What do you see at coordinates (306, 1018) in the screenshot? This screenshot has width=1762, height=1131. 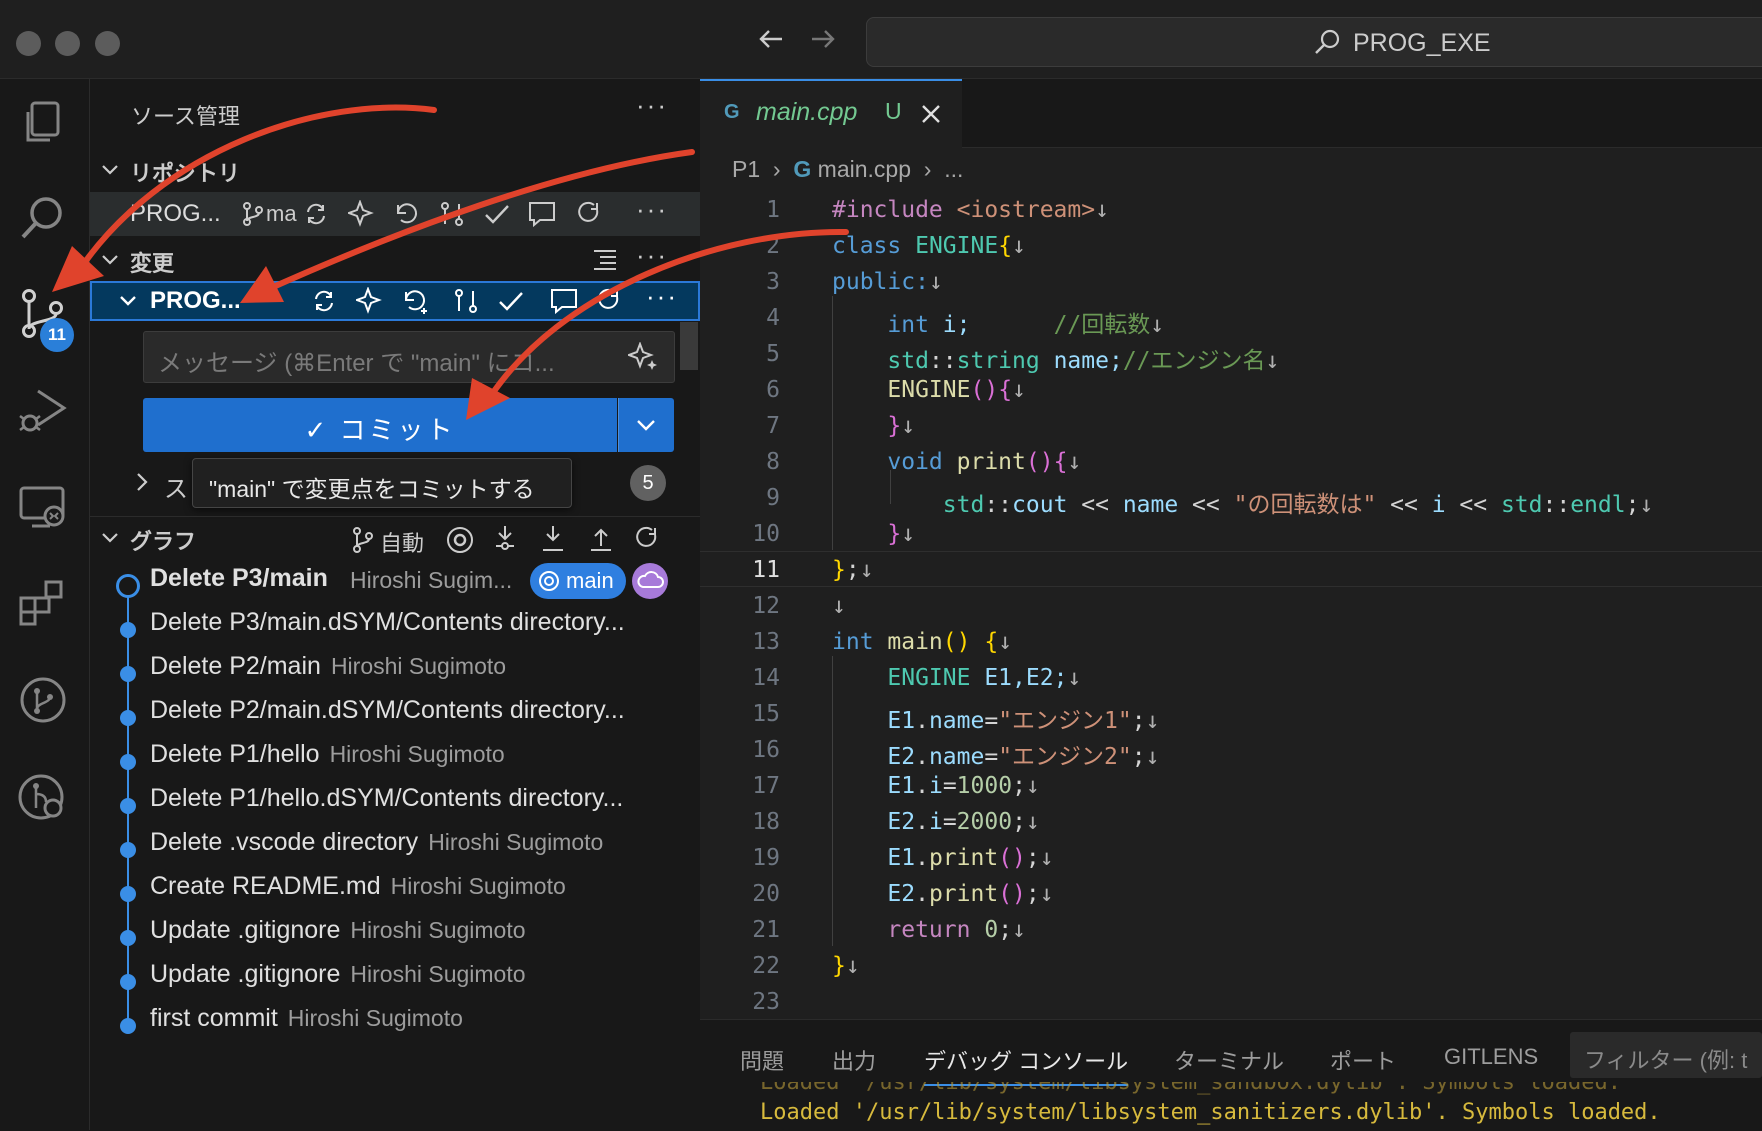 I see `graph-row: first commit Hiroshi Sugimoto` at bounding box center [306, 1018].